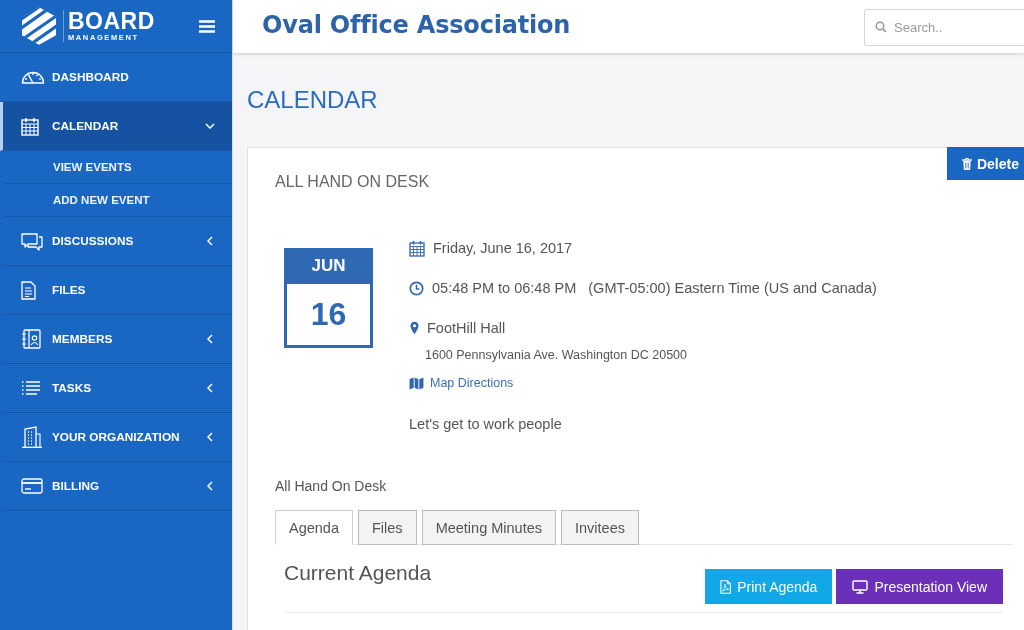  I want to click on sidebar-item: MEMBERS, so click(116, 339).